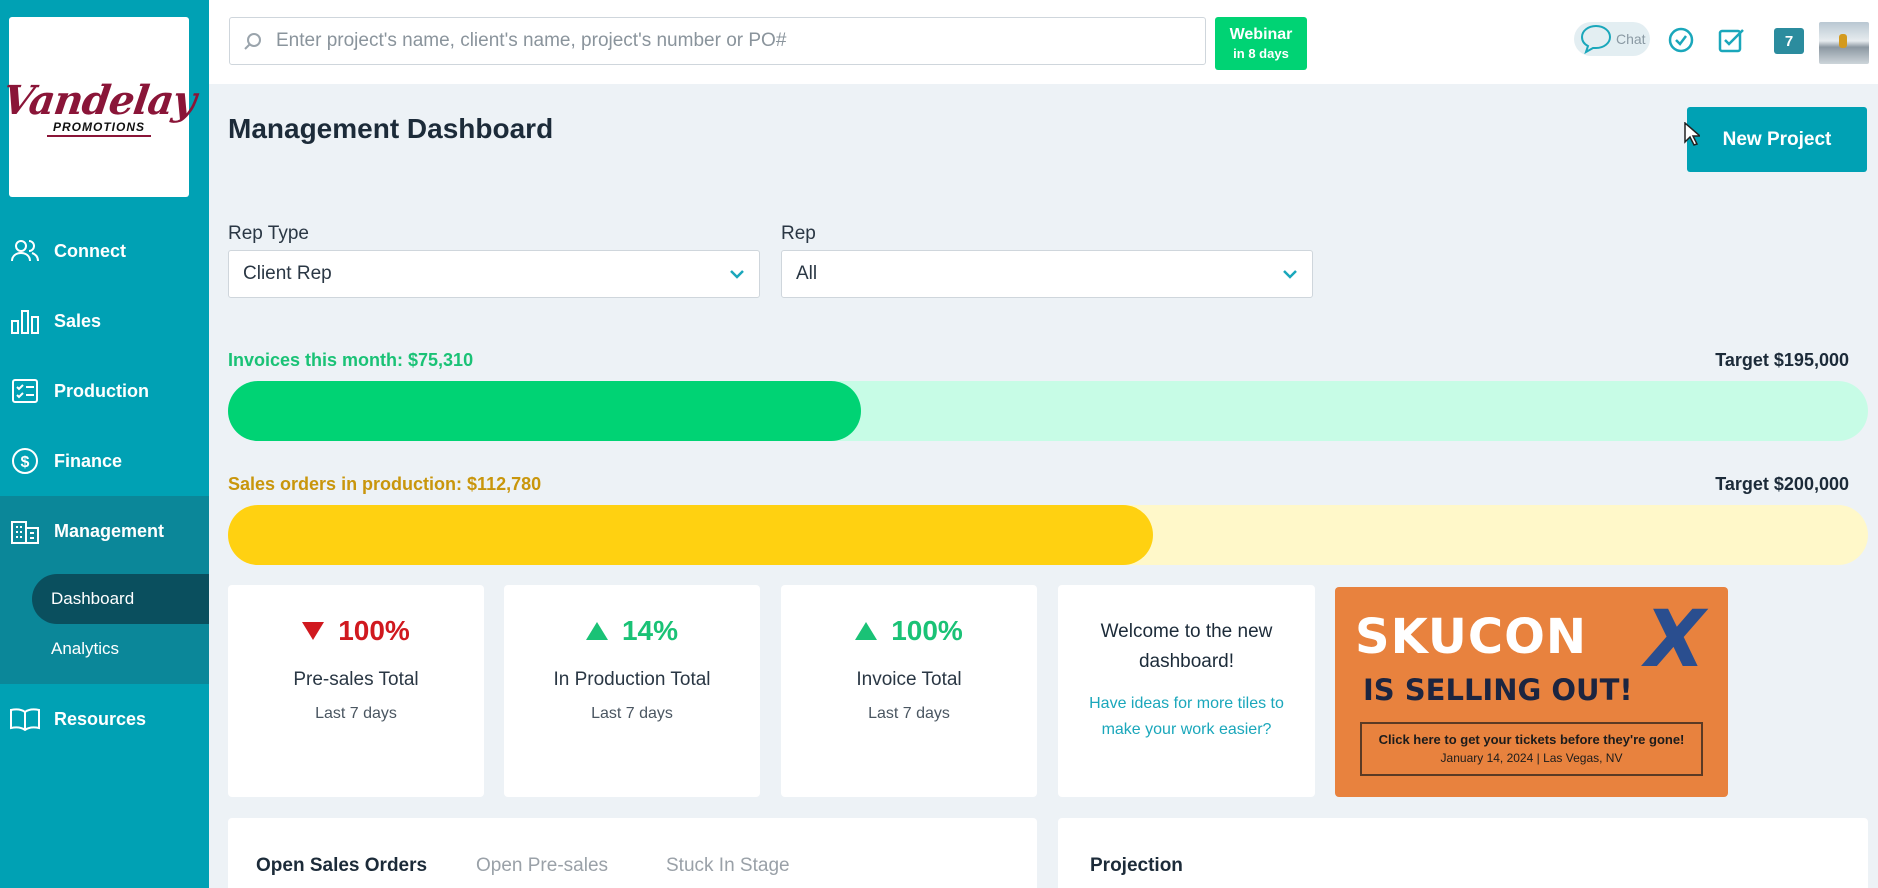  Describe the element at coordinates (25, 251) in the screenshot. I see `users-icon` at that location.